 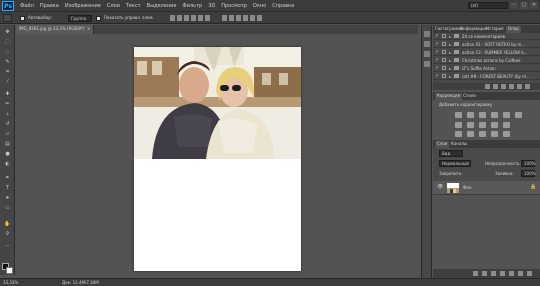 I want to click on align-bottom-icon, so click(x=186, y=18).